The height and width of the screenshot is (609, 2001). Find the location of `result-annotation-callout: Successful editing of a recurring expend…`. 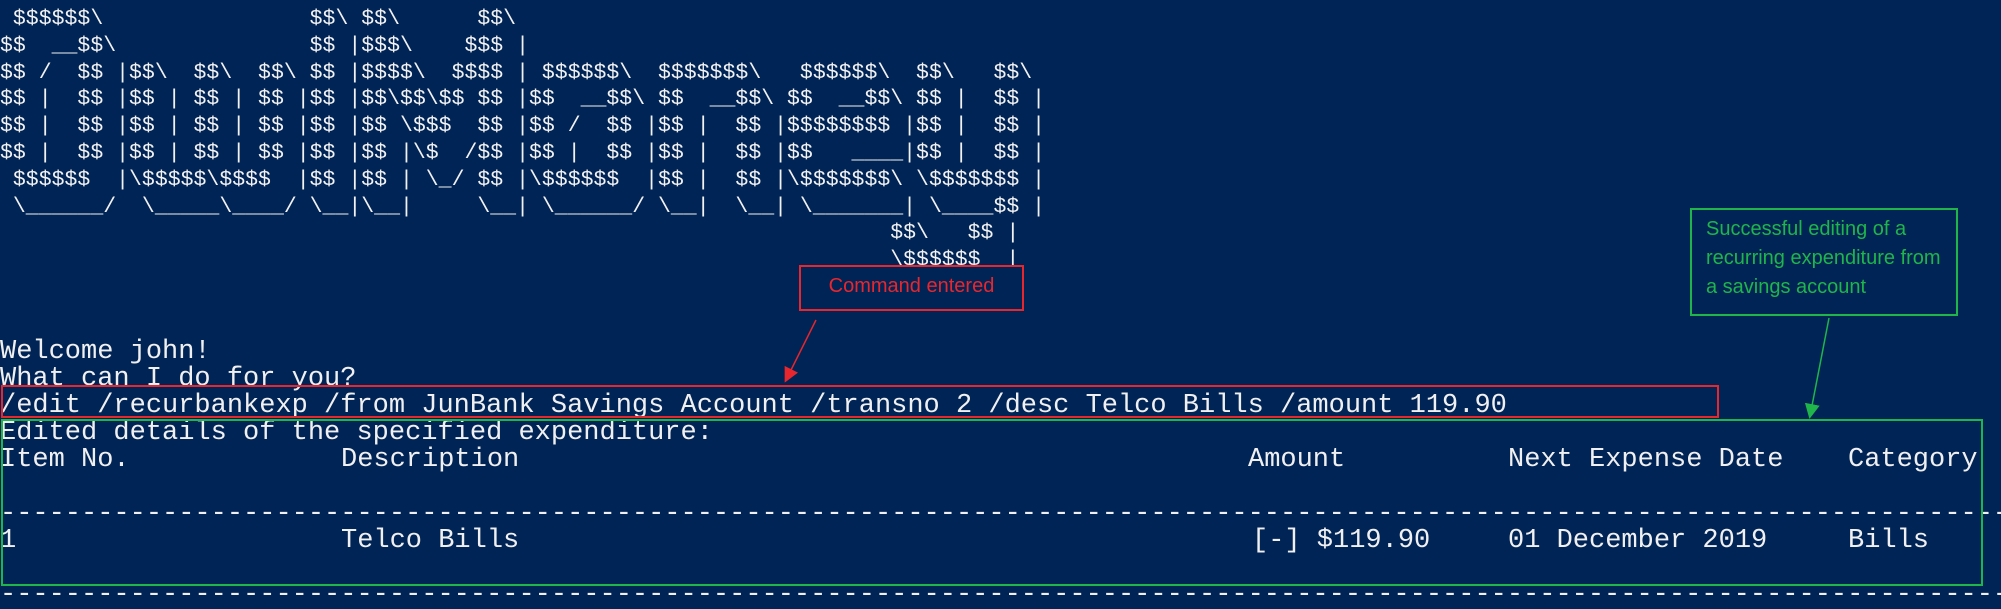

result-annotation-callout: Successful editing of a recurring expend… is located at coordinates (1824, 262).